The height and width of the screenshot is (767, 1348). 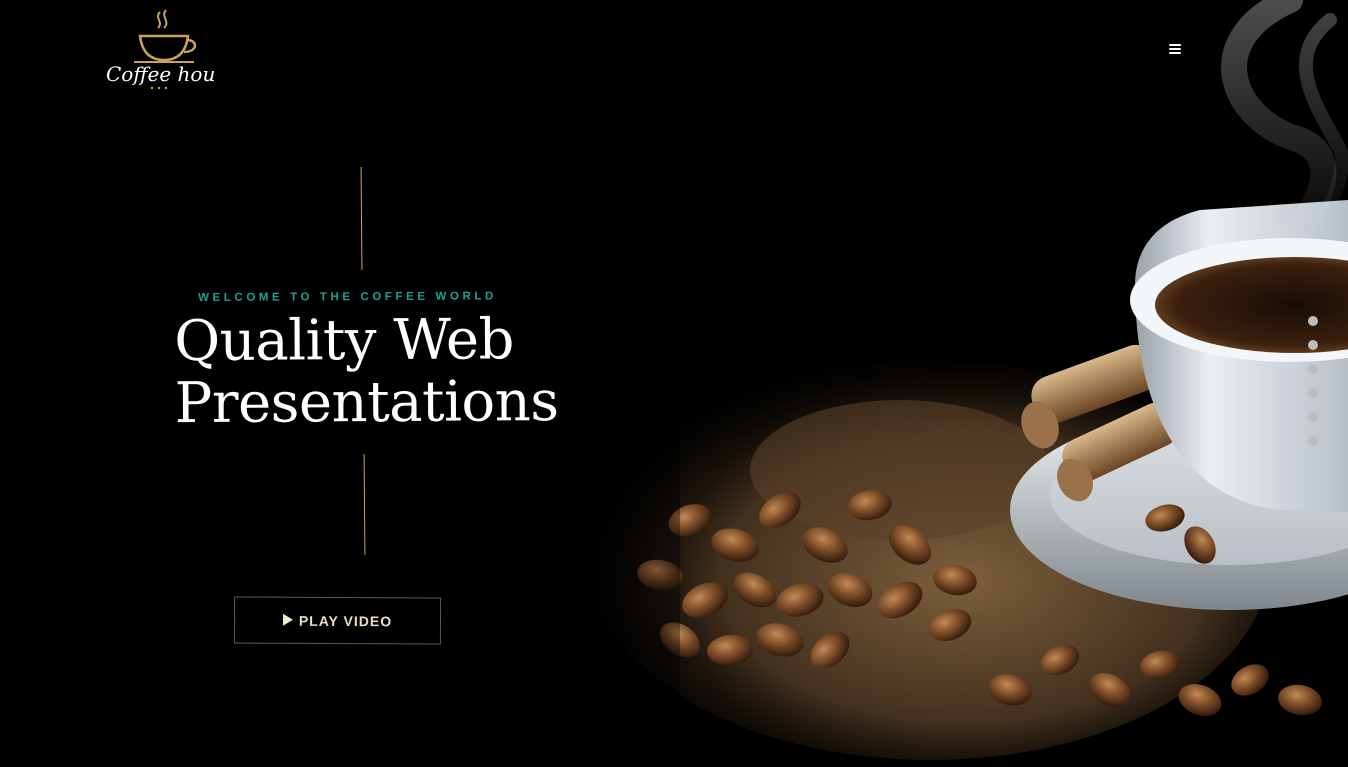 I want to click on hero-headline: Quality Web Presentations, so click(x=366, y=372).